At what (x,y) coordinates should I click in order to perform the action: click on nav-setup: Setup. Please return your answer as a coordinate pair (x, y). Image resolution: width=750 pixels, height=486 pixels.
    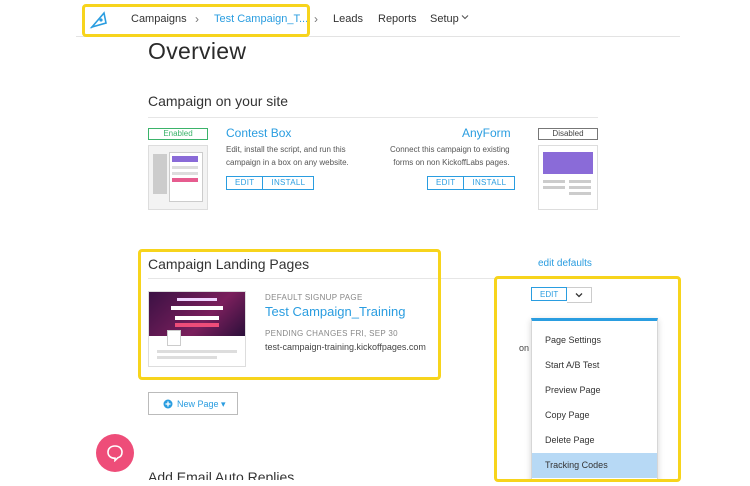
    Looking at the image, I should click on (444, 19).